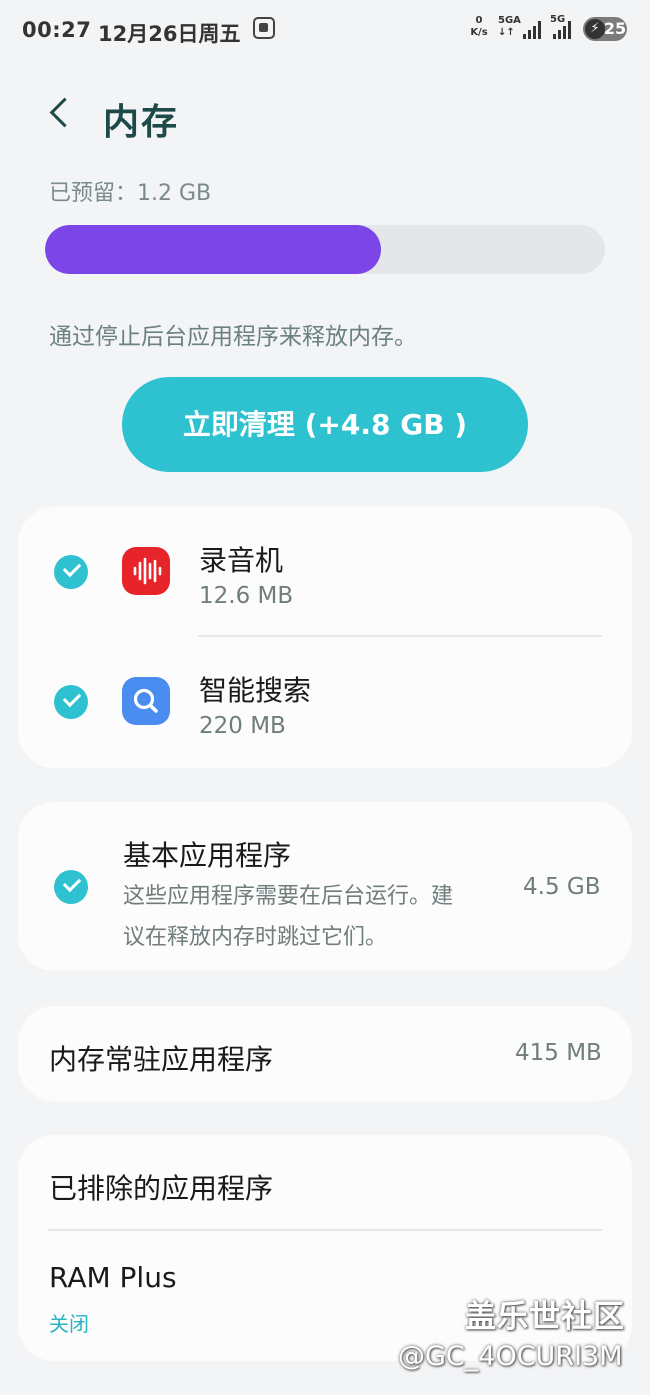  I want to click on status-date: 12月26日周五, so click(169, 34).